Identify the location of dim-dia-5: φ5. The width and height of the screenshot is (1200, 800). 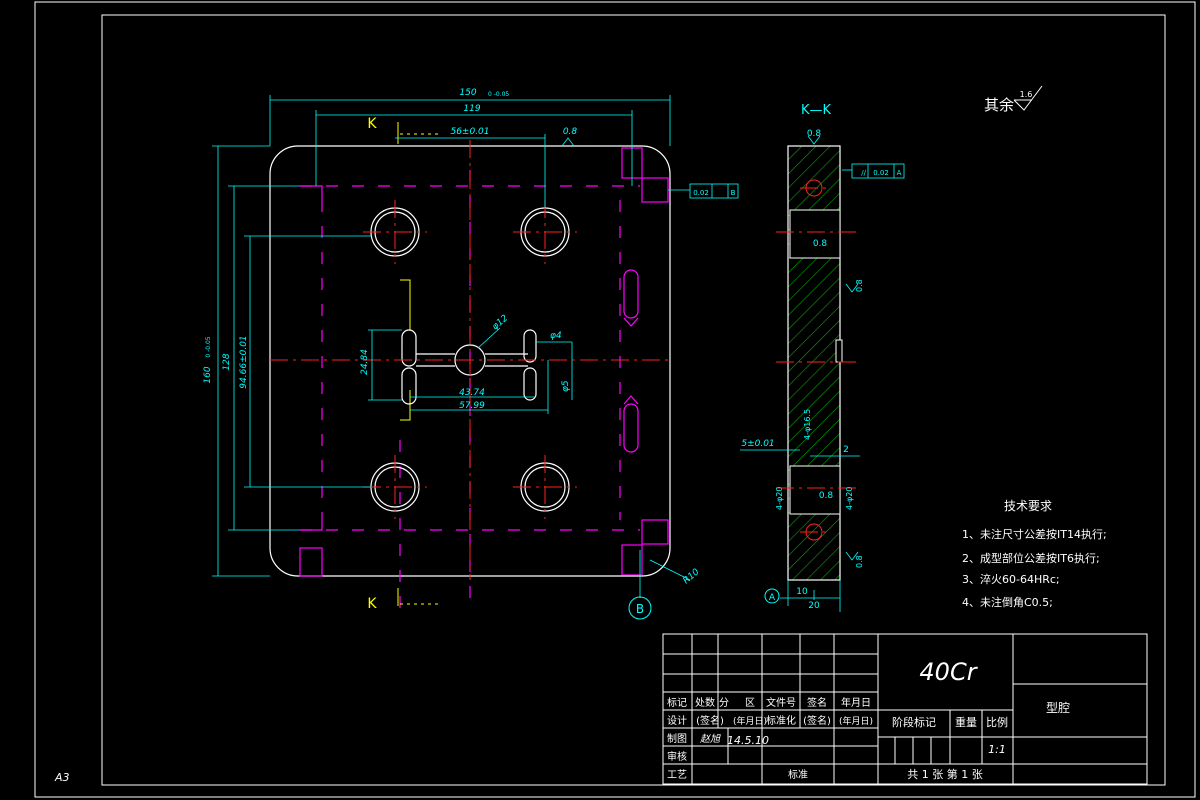
(566, 386).